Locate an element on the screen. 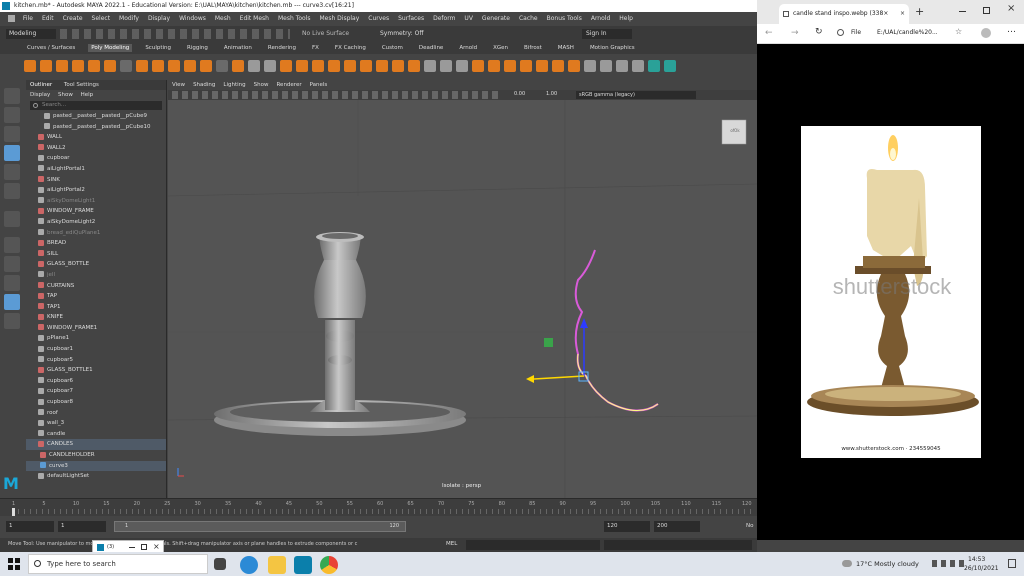 This screenshot has height=576, width=1024. tab-outliner: Outliner is located at coordinates (41, 85).